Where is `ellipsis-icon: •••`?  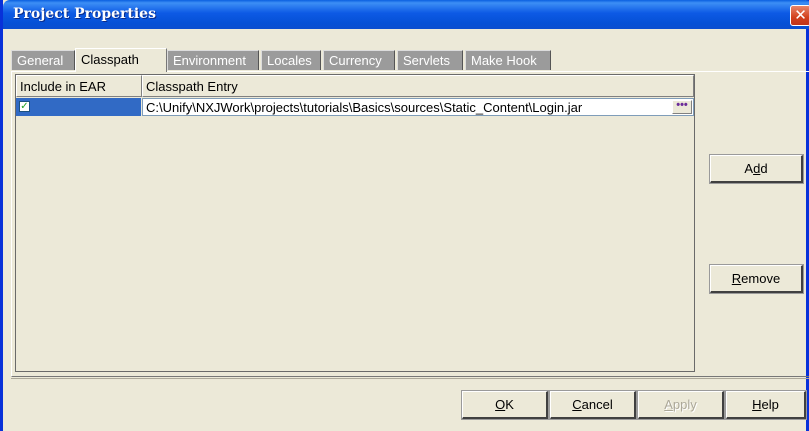
ellipsis-icon: ••• is located at coordinates (682, 105).